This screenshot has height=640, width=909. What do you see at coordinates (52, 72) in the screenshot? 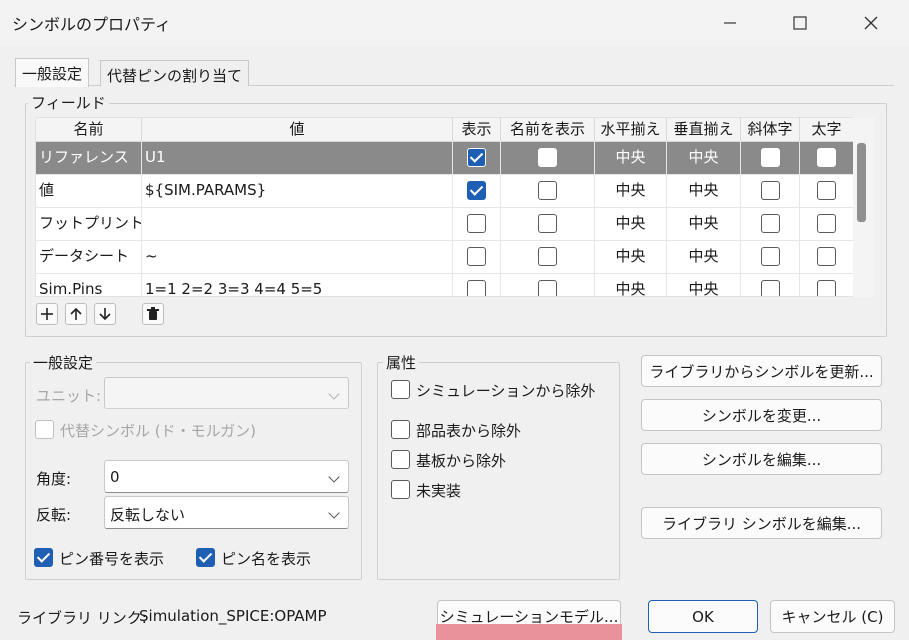
I see `tab-general: 一般設定` at bounding box center [52, 72].